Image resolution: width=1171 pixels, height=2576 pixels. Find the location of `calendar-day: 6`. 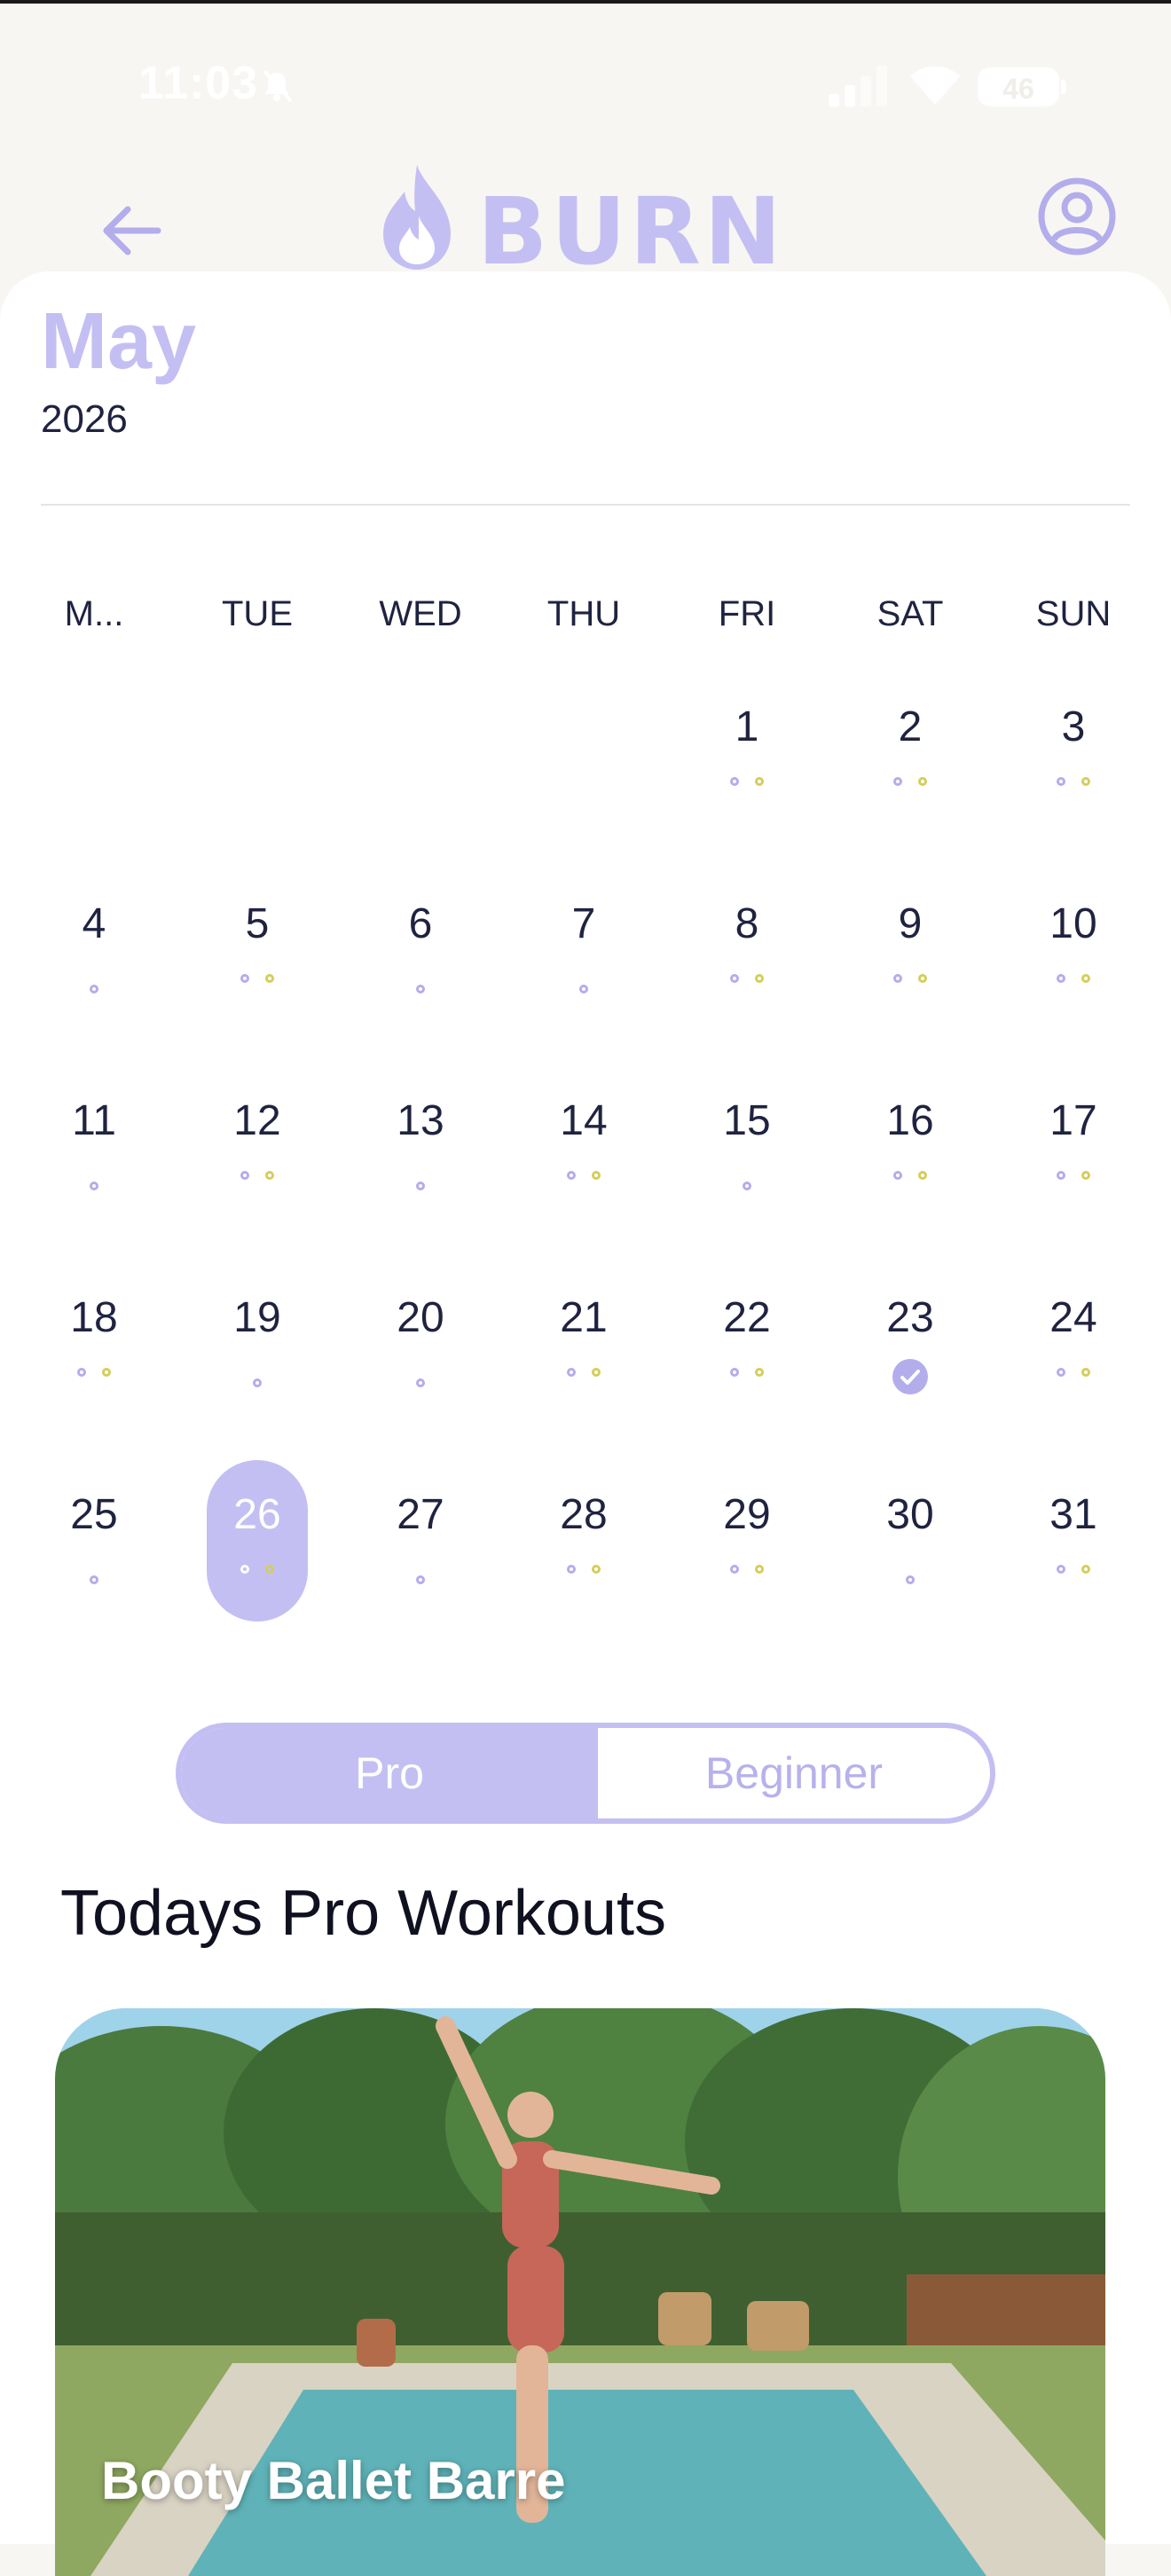

calendar-day: 6 is located at coordinates (420, 979).